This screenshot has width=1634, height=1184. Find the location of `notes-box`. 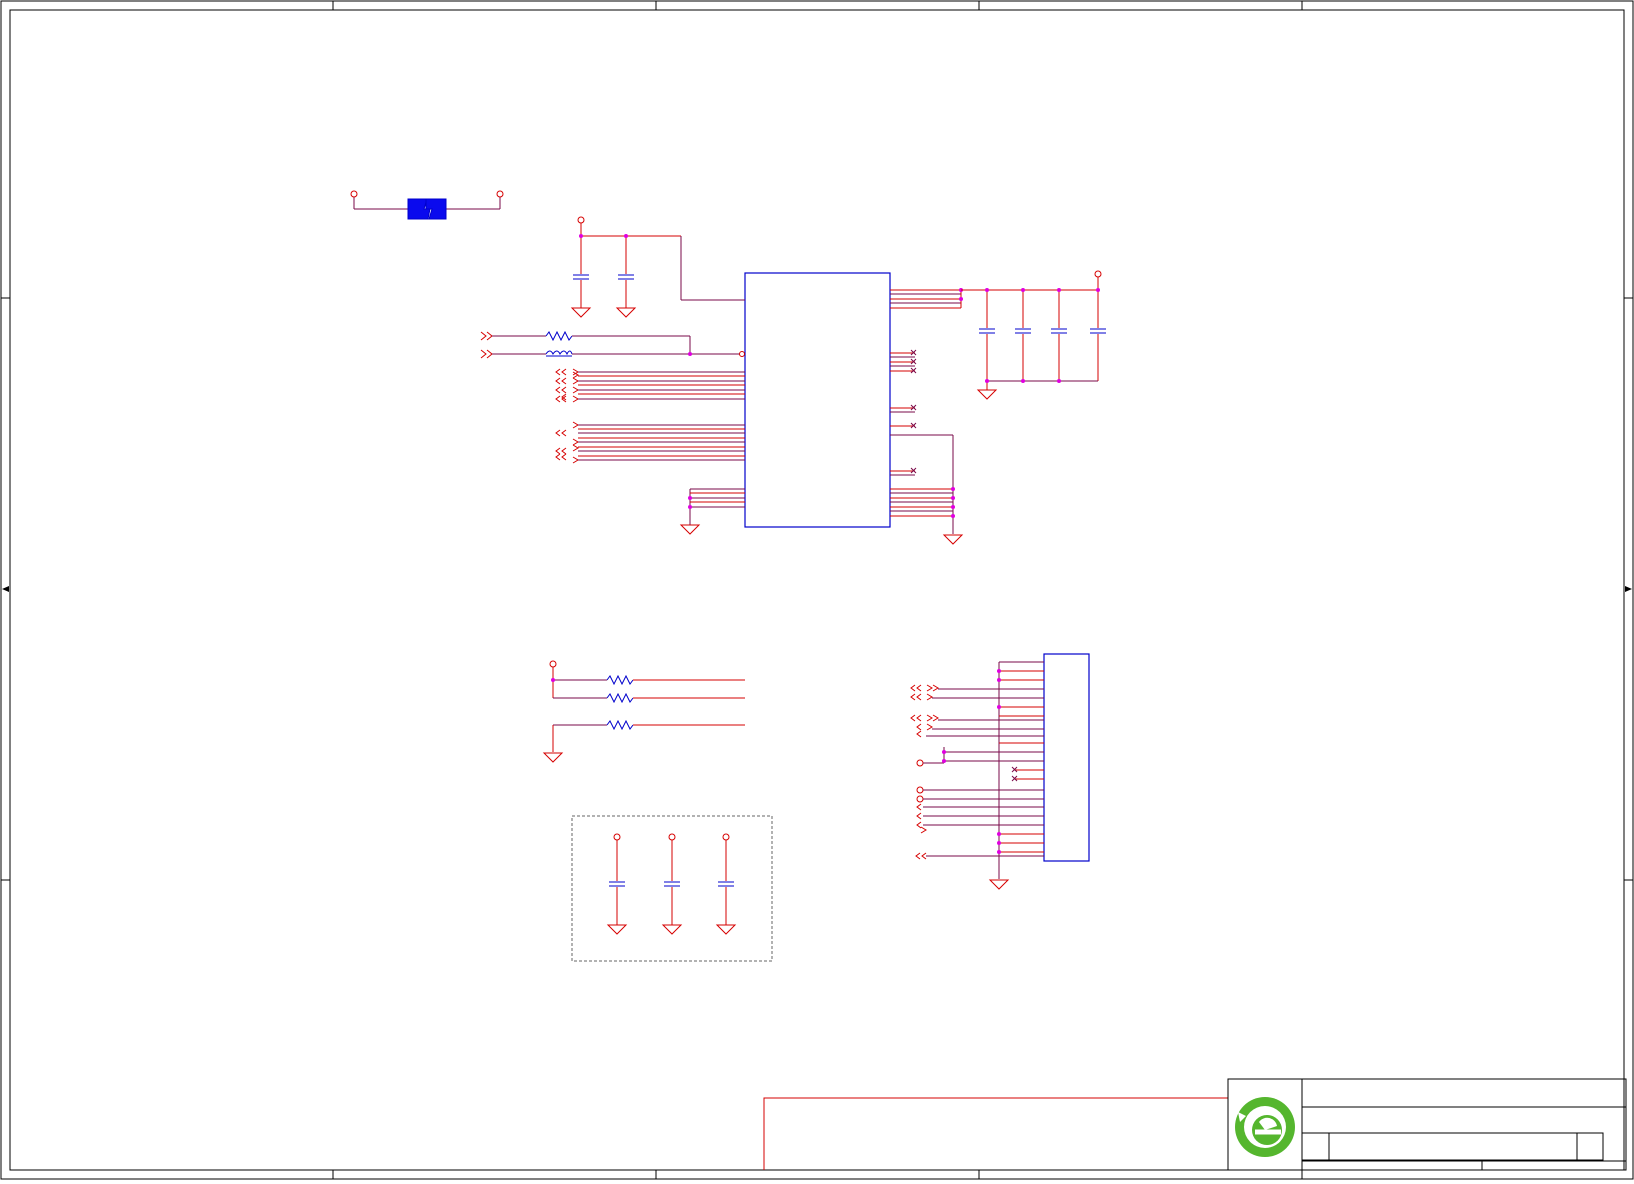

notes-box is located at coordinates (995, 1133).